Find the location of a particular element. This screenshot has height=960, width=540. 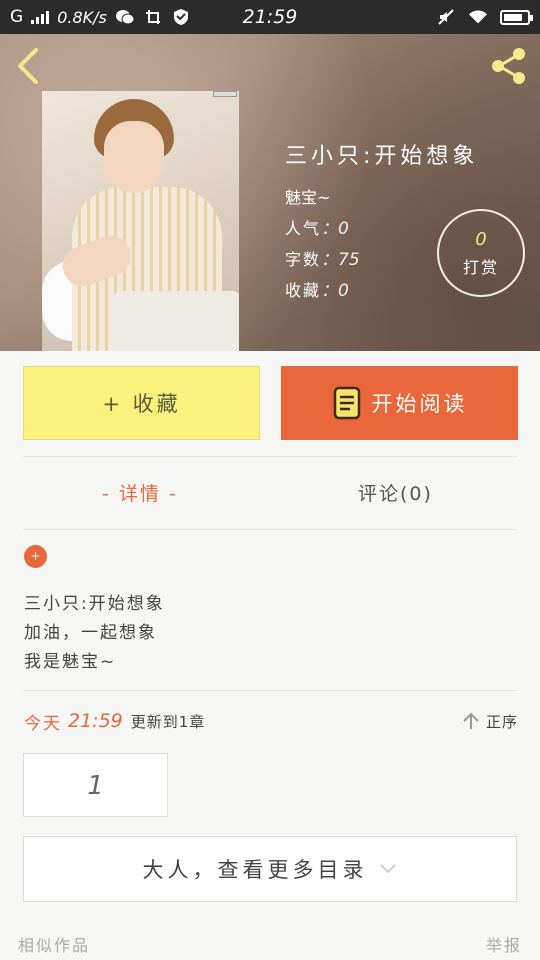

start-reading-label: 开始阅读 is located at coordinates (419, 404).